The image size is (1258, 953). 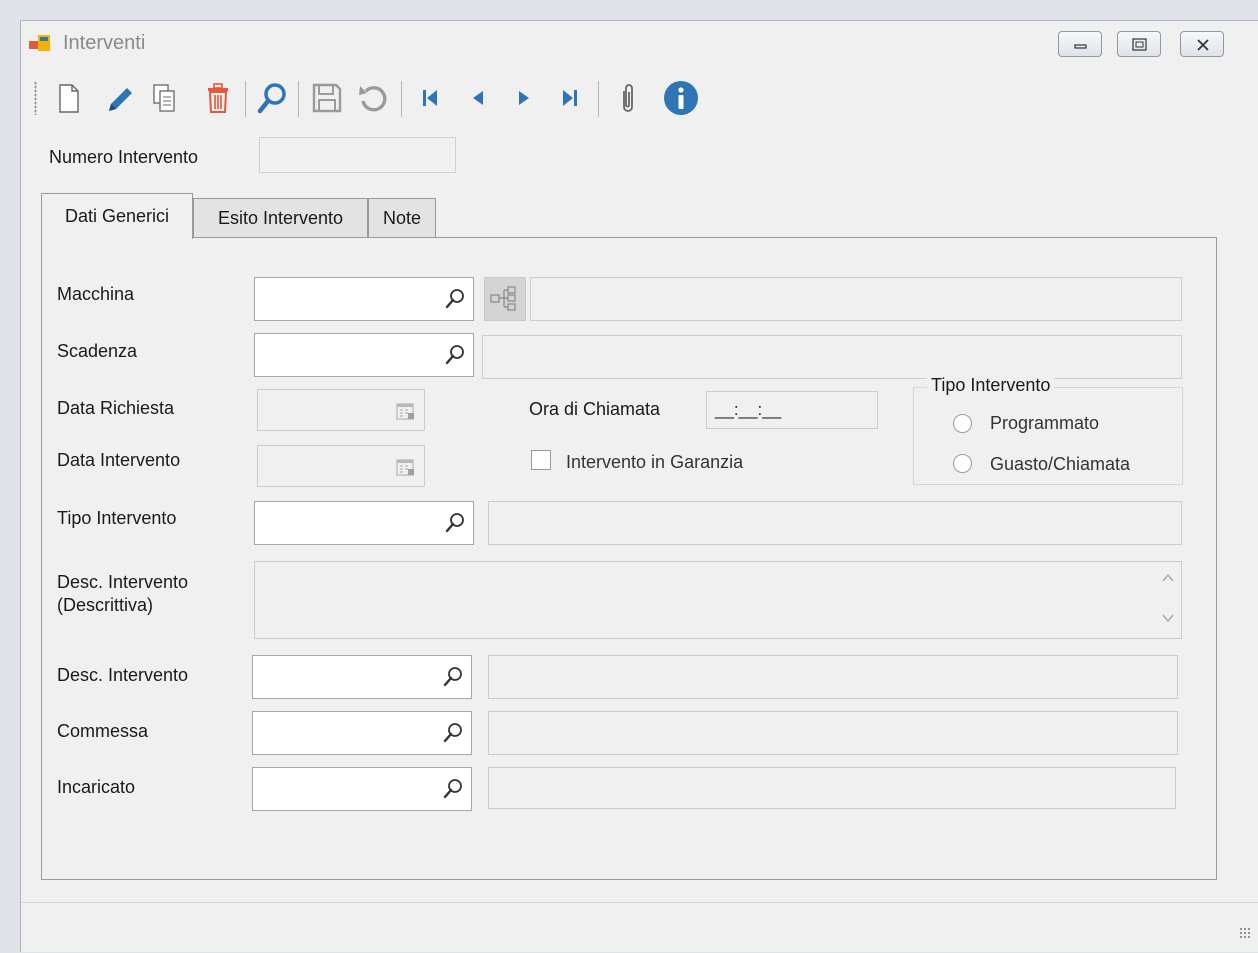 I want to click on copy-icon, so click(x=164, y=98).